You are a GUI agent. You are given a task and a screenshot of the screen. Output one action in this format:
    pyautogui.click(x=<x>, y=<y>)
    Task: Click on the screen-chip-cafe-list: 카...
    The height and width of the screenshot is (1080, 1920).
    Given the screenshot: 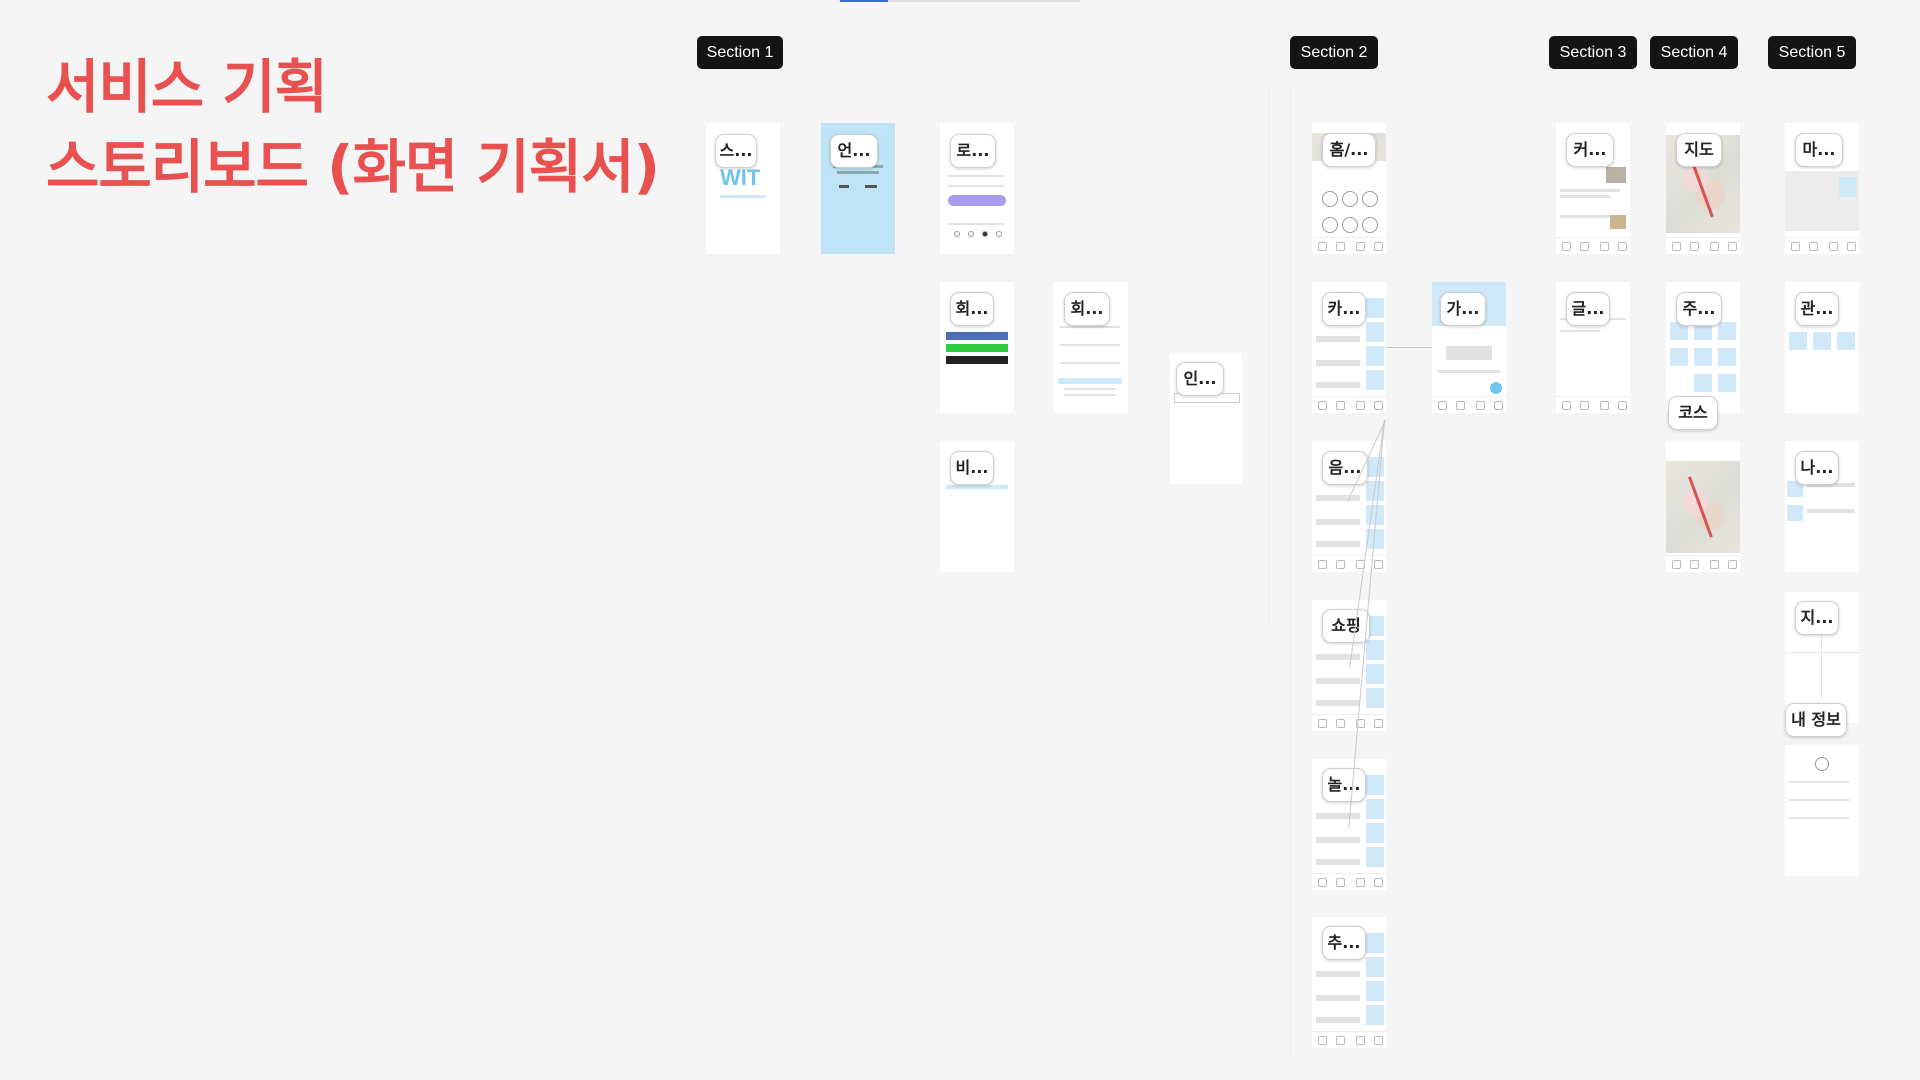 What is the action you would take?
    pyautogui.click(x=1344, y=309)
    